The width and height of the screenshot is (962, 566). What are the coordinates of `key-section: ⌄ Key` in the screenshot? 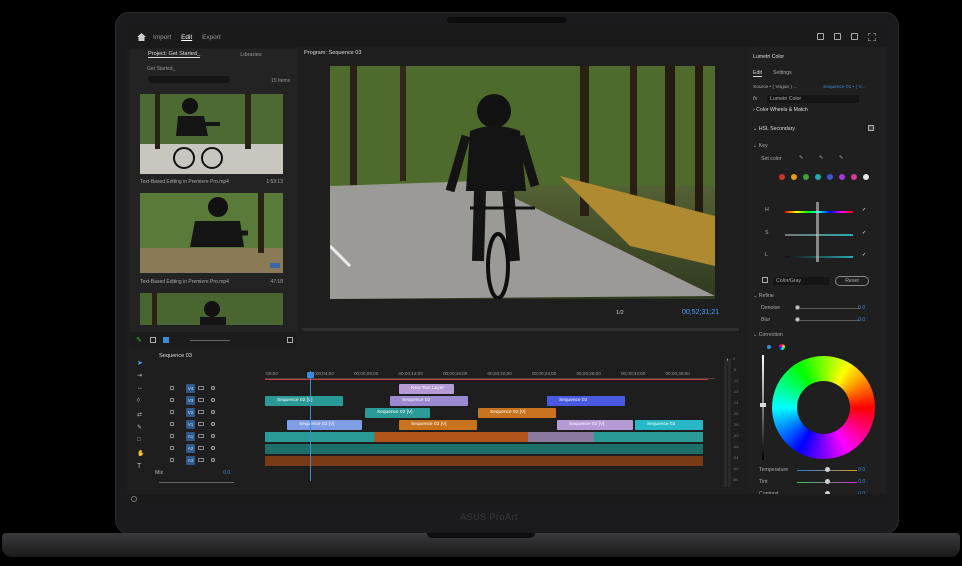 It's located at (760, 146).